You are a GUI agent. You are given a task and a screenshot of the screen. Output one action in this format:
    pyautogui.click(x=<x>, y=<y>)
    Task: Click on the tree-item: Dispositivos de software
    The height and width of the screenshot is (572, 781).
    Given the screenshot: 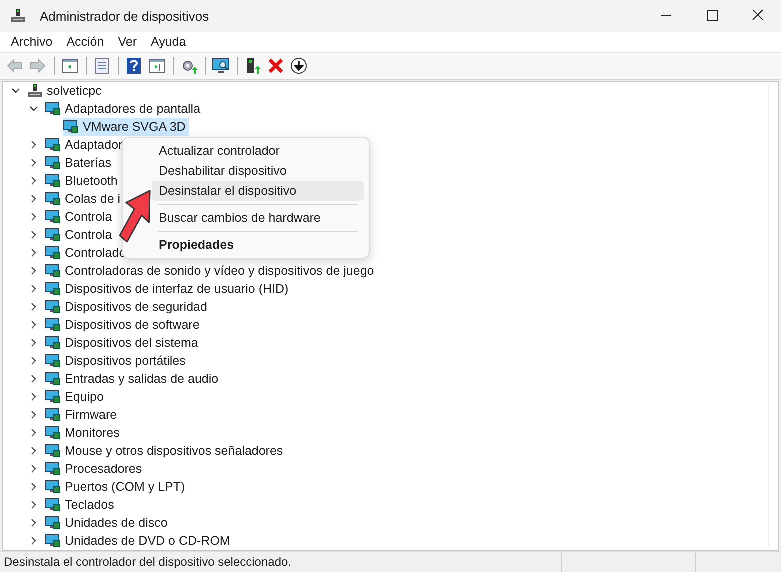 What is the action you would take?
    pyautogui.click(x=124, y=325)
    